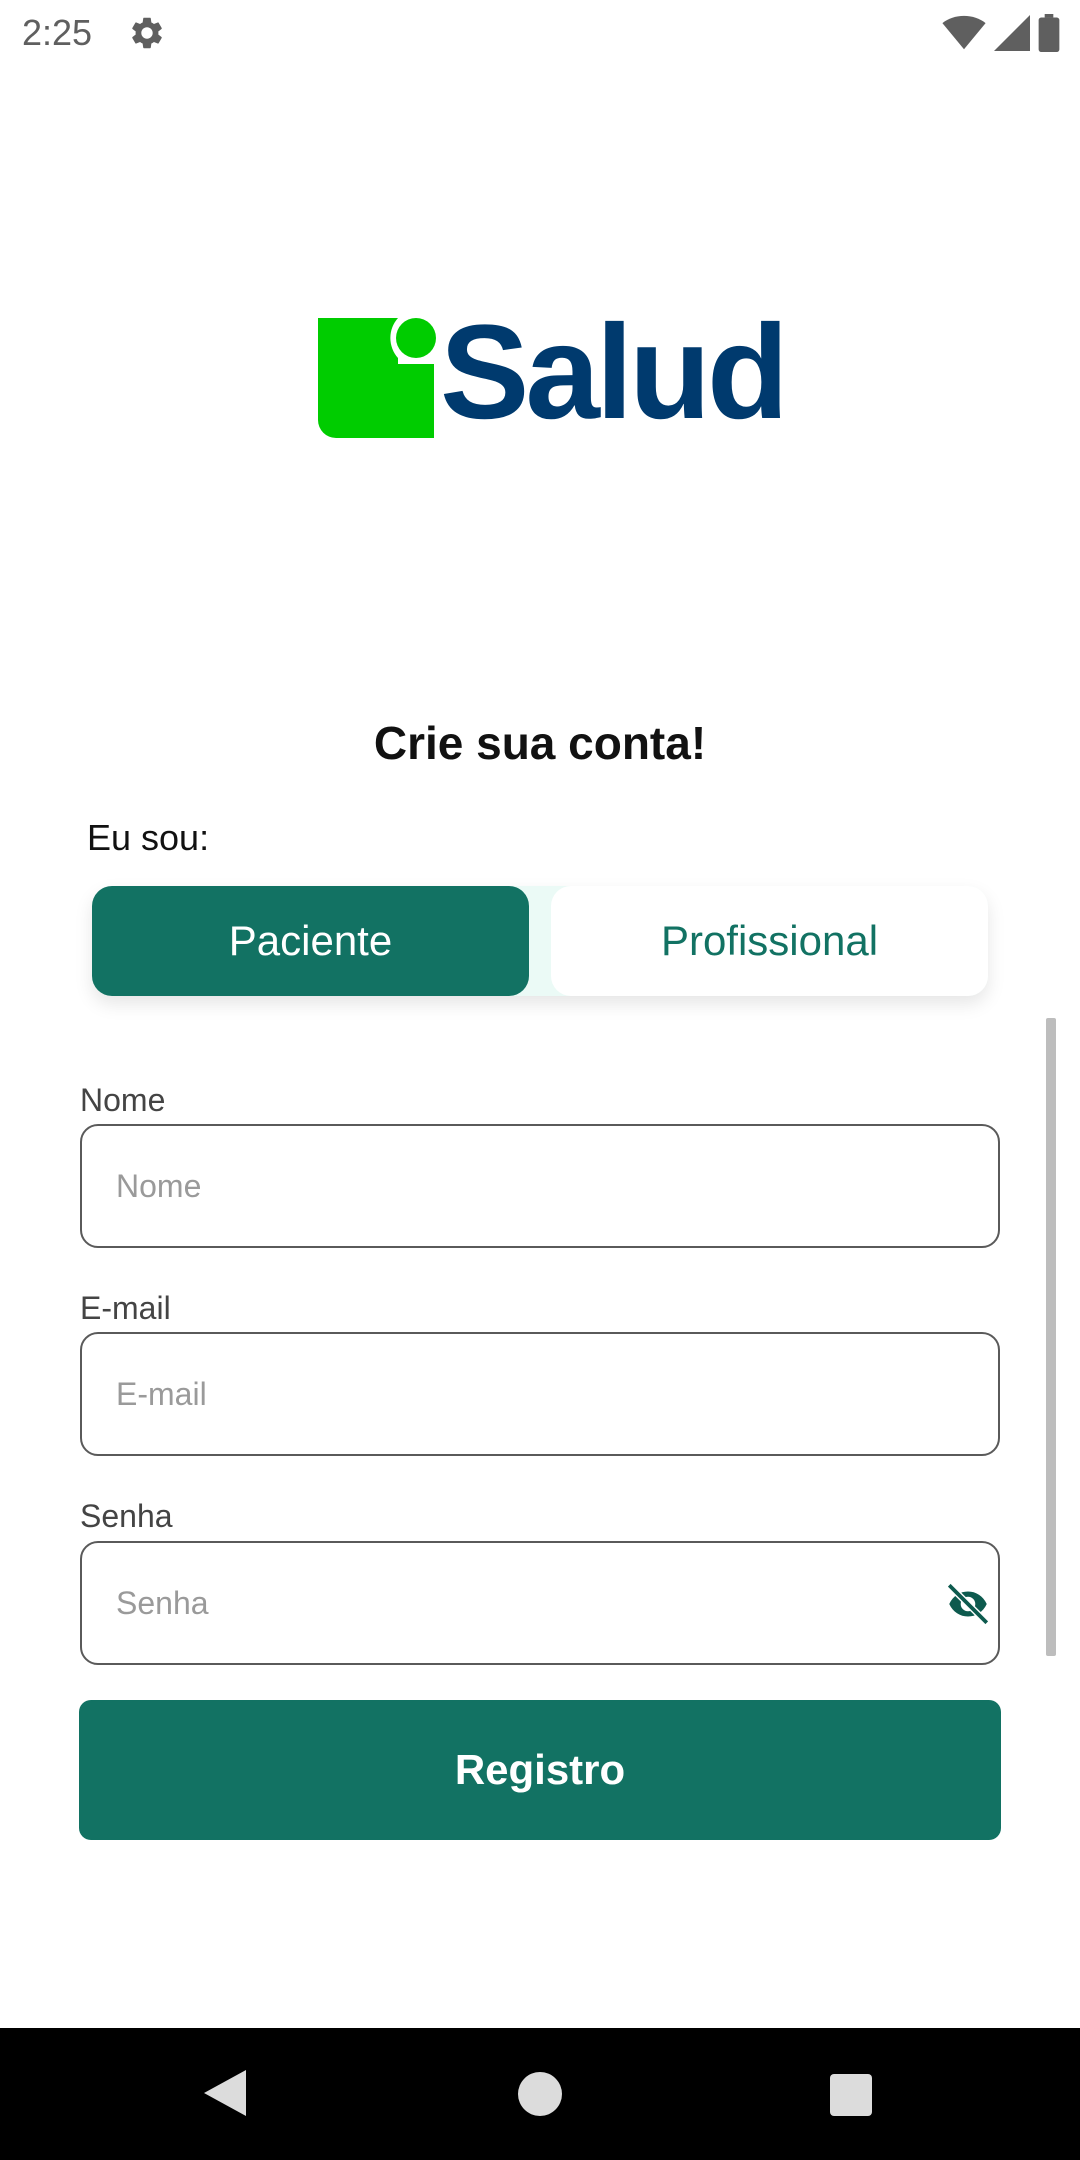 This screenshot has width=1080, height=2160. Describe the element at coordinates (540, 743) in the screenshot. I see `page-title: Crie sua conta!` at that location.